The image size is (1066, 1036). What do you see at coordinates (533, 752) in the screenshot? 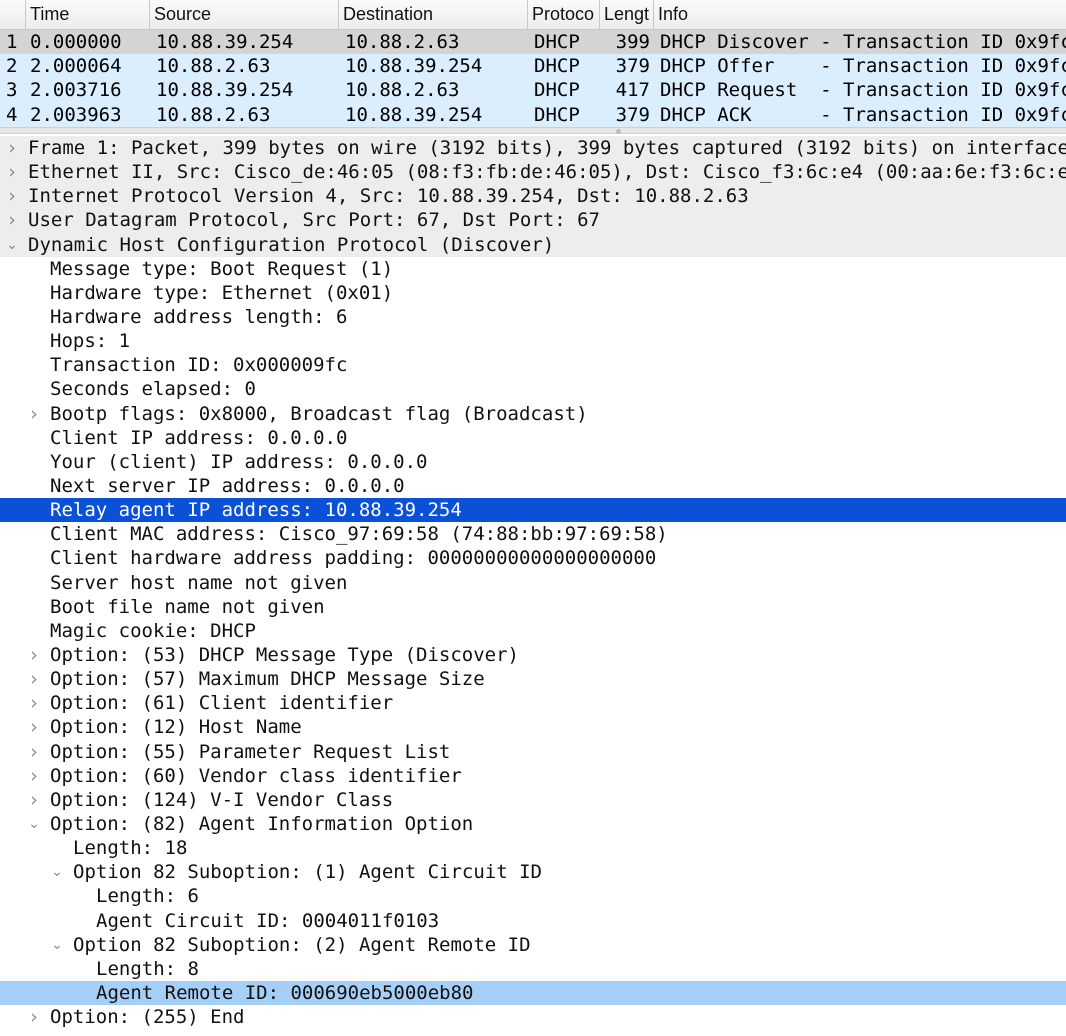
I see `tree-row: › Option: (55) Parameter Request List` at bounding box center [533, 752].